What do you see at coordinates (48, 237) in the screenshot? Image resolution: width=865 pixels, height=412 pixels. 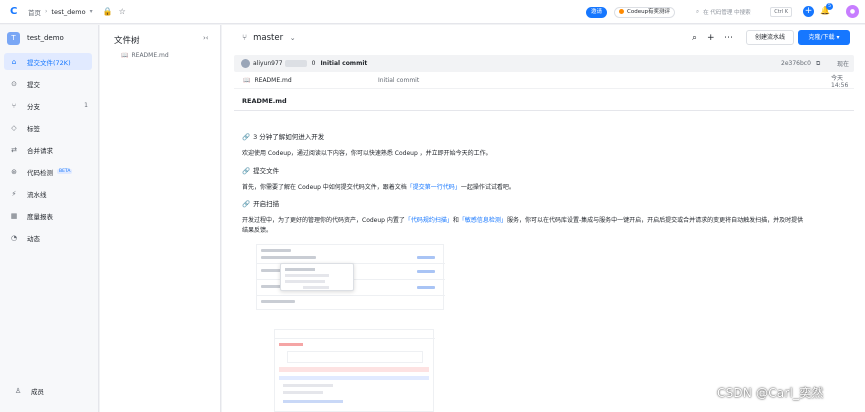 I see `sidebar-item-activity: ◔ 动态` at bounding box center [48, 237].